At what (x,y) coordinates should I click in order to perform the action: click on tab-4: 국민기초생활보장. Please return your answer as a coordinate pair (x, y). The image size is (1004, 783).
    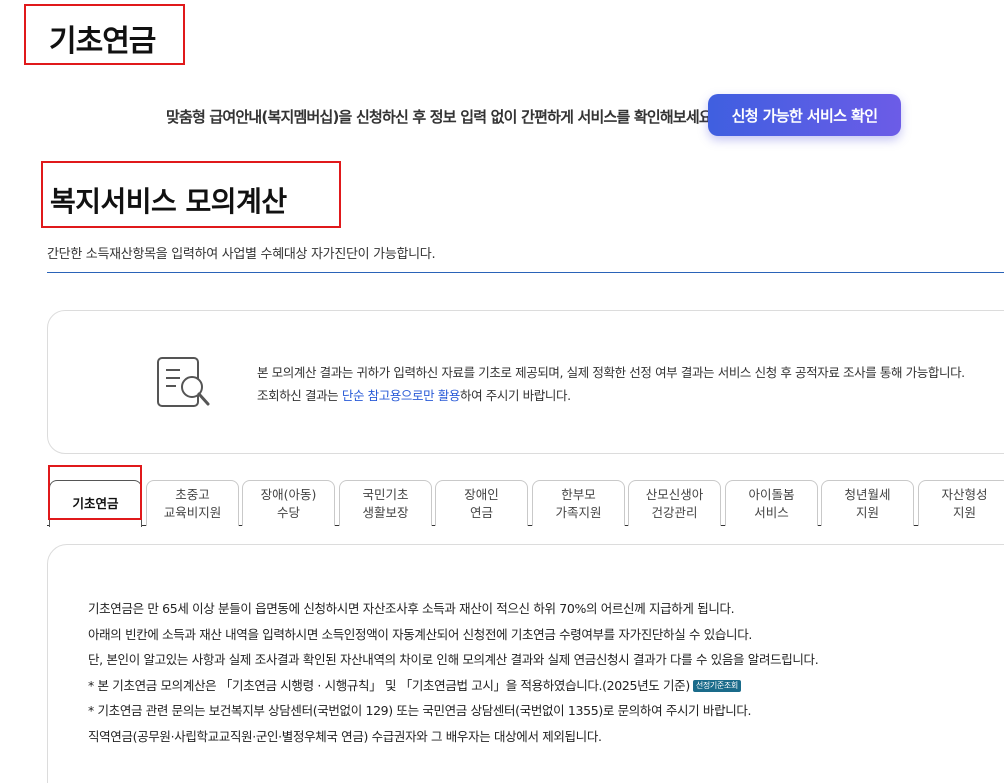
    Looking at the image, I should click on (385, 503).